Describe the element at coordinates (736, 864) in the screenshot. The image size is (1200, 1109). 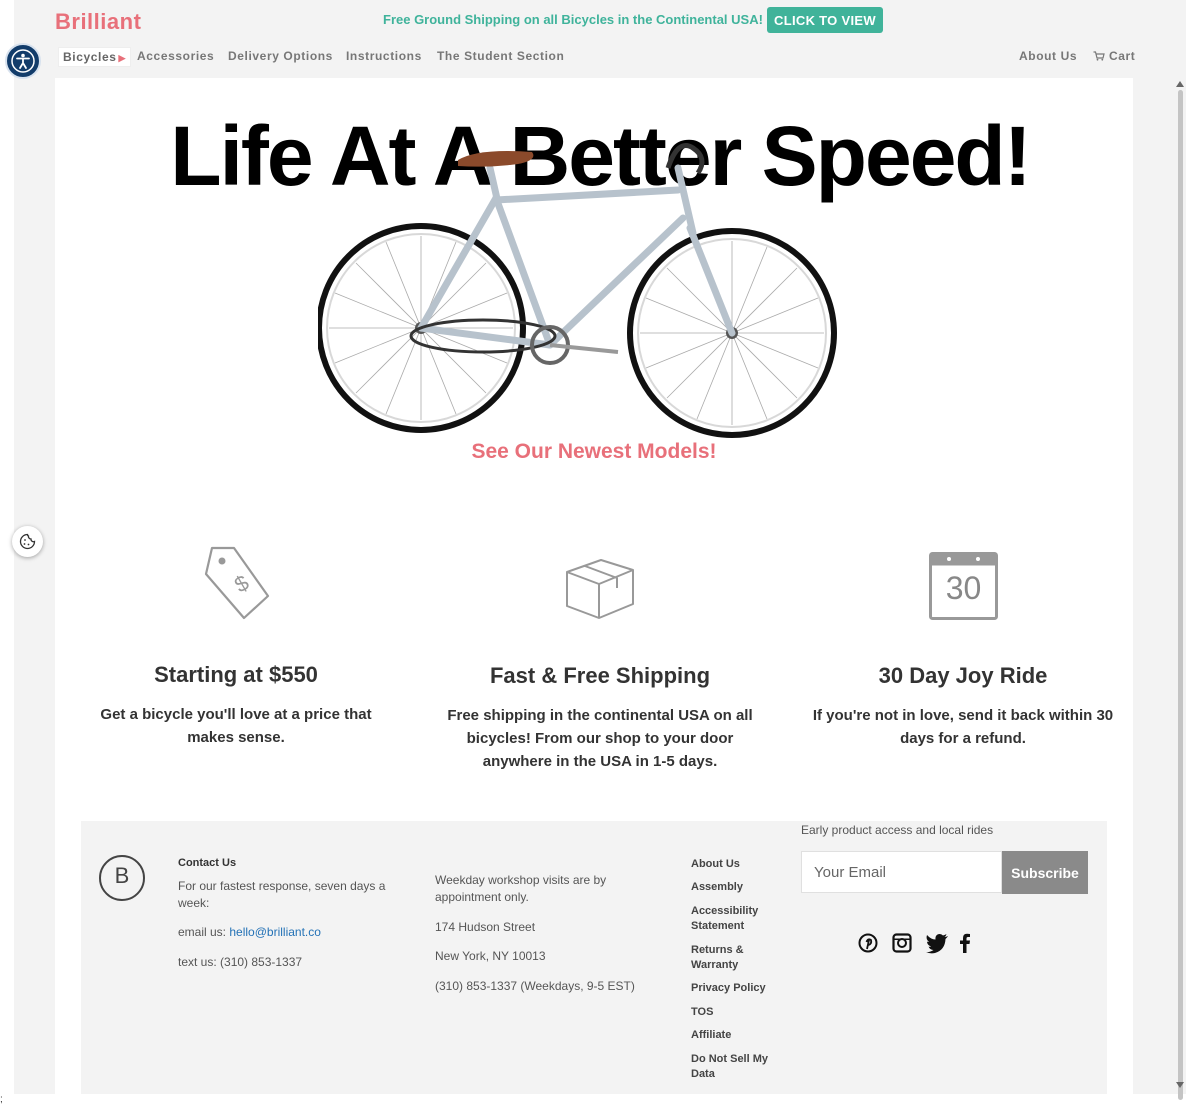
I see `footer-link-about: About Us` at that location.